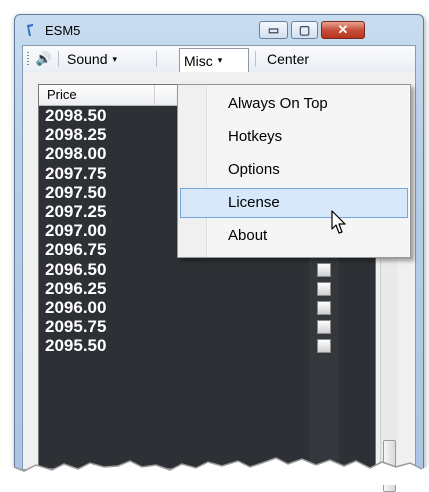  What do you see at coordinates (97, 95) in the screenshot?
I see `column-header-price: Price` at bounding box center [97, 95].